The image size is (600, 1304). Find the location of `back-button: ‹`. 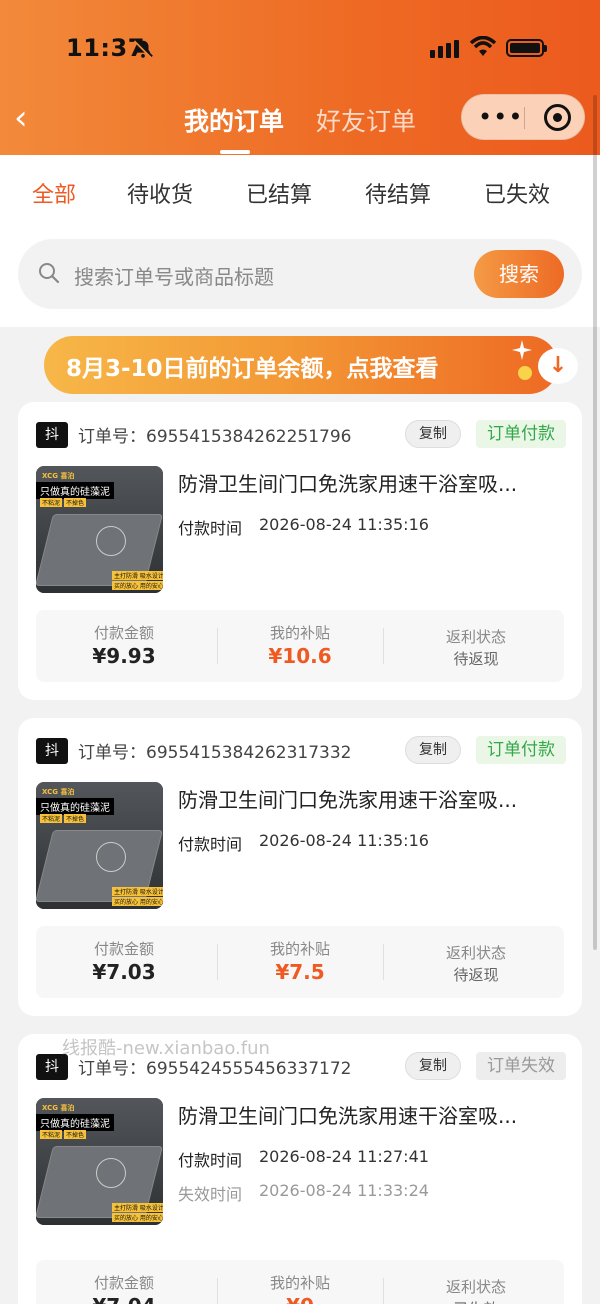

back-button: ‹ is located at coordinates (28, 118).